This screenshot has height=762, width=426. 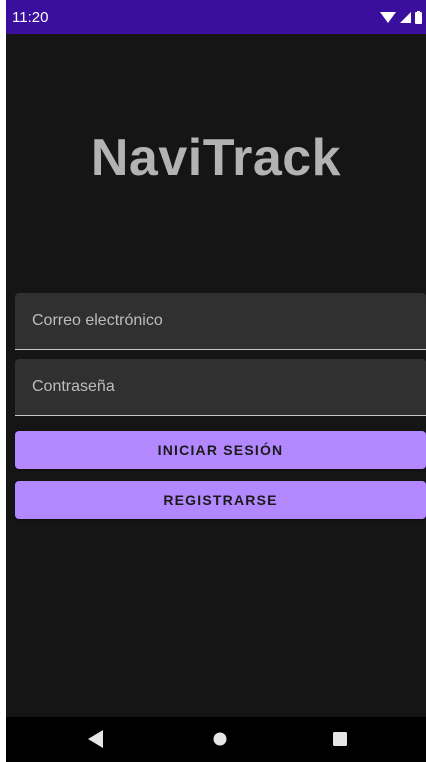 I want to click on status-time: 11:20, so click(x=30, y=17).